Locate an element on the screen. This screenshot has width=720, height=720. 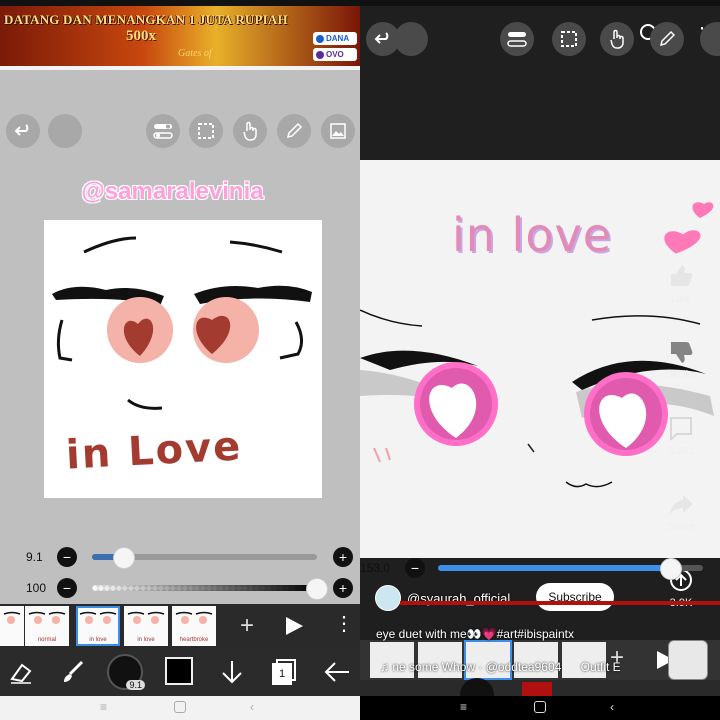
gallery-button-right is located at coordinates (710, 39).